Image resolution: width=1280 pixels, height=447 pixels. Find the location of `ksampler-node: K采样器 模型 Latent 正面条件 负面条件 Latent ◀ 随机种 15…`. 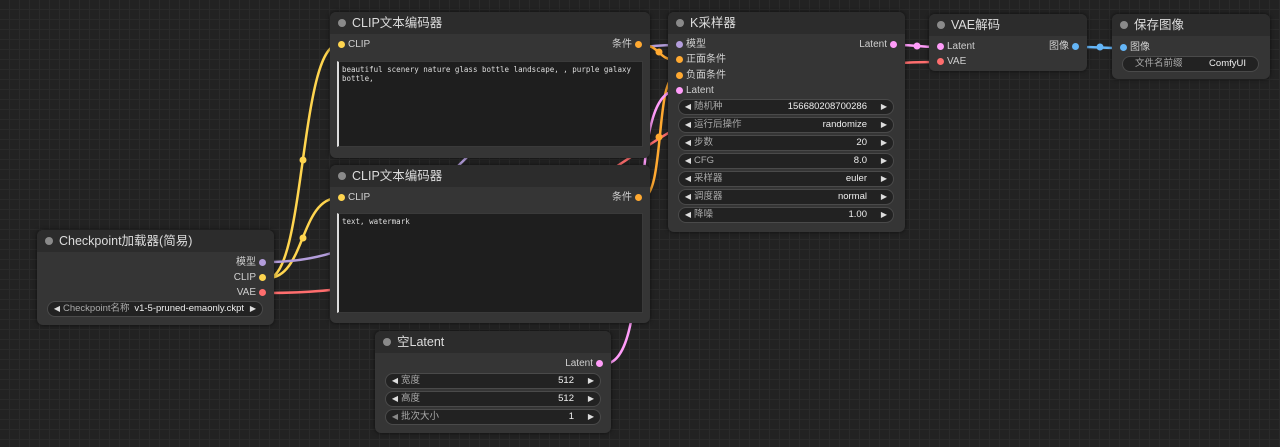

ksampler-node: K采样器 模型 Latent 正面条件 负面条件 Latent ◀ 随机种 15… is located at coordinates (786, 122).